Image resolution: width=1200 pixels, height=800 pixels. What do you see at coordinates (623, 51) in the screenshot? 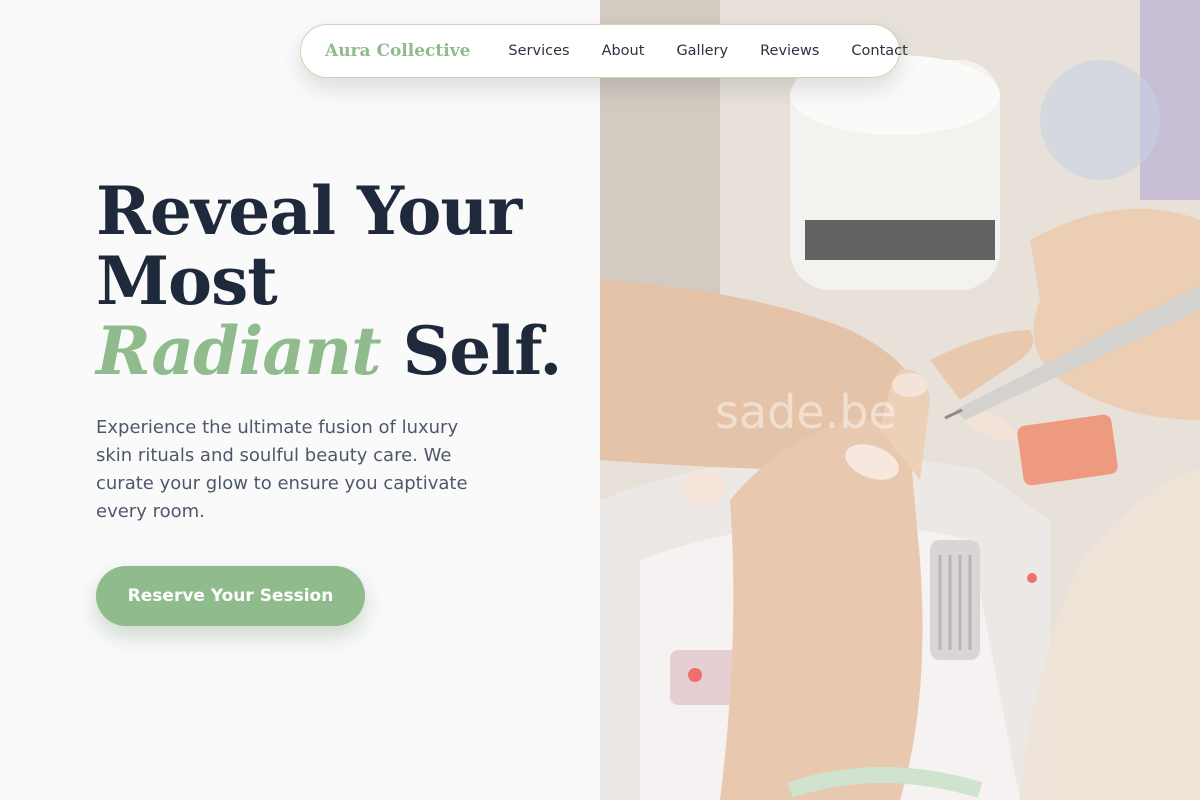
I see `nav-link-about: About` at bounding box center [623, 51].